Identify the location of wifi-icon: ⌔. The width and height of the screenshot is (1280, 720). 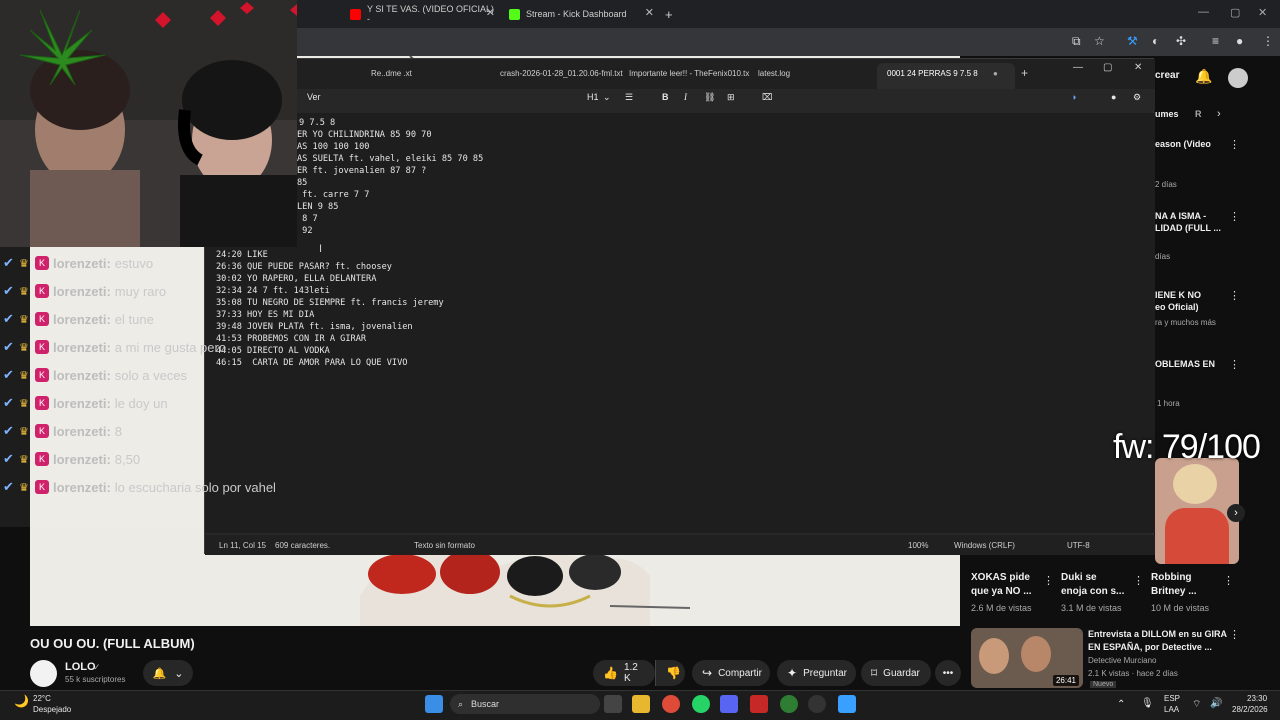
(1196, 704).